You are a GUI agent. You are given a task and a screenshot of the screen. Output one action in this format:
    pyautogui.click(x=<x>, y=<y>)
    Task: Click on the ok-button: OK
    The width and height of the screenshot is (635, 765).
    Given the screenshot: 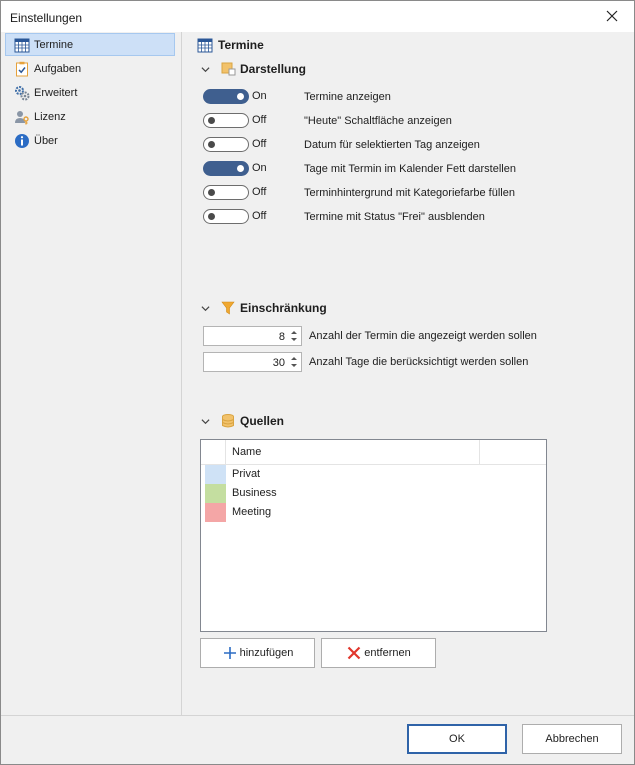 What is the action you would take?
    pyautogui.click(x=457, y=739)
    